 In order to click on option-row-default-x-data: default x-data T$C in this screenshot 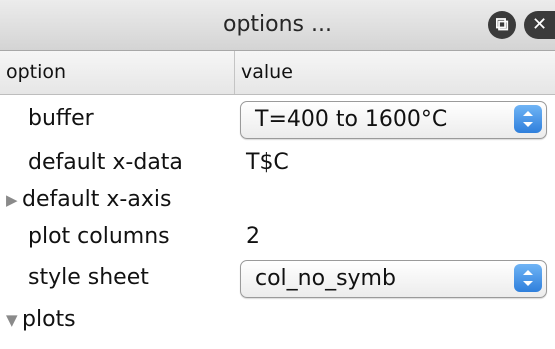, I will do `click(277, 163)`.